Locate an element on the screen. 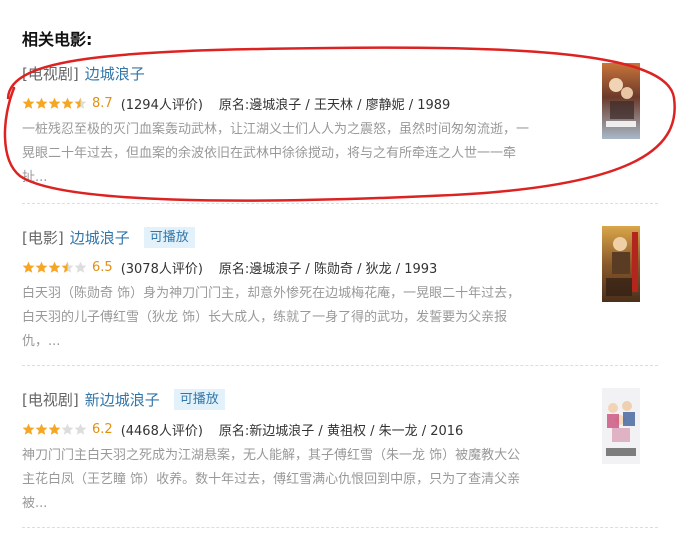 Image resolution: width=700 pixels, height=539 pixels. vote-count: (4468人评价) is located at coordinates (161, 431).